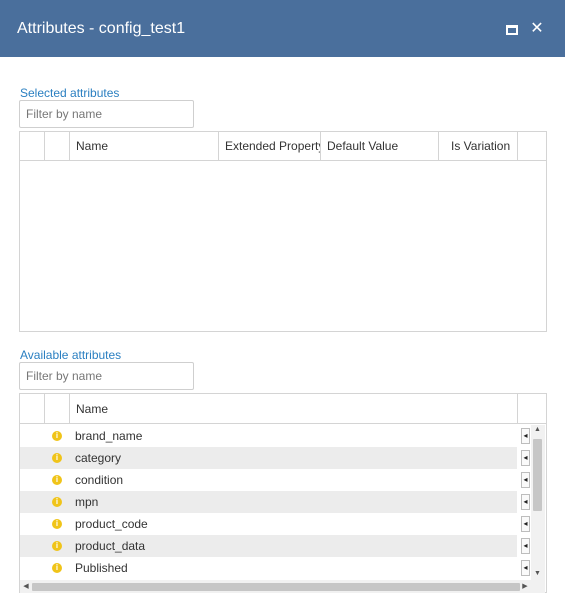 Image resolution: width=565 pixels, height=608 pixels. I want to click on attribute-name: brand_name, so click(109, 436).